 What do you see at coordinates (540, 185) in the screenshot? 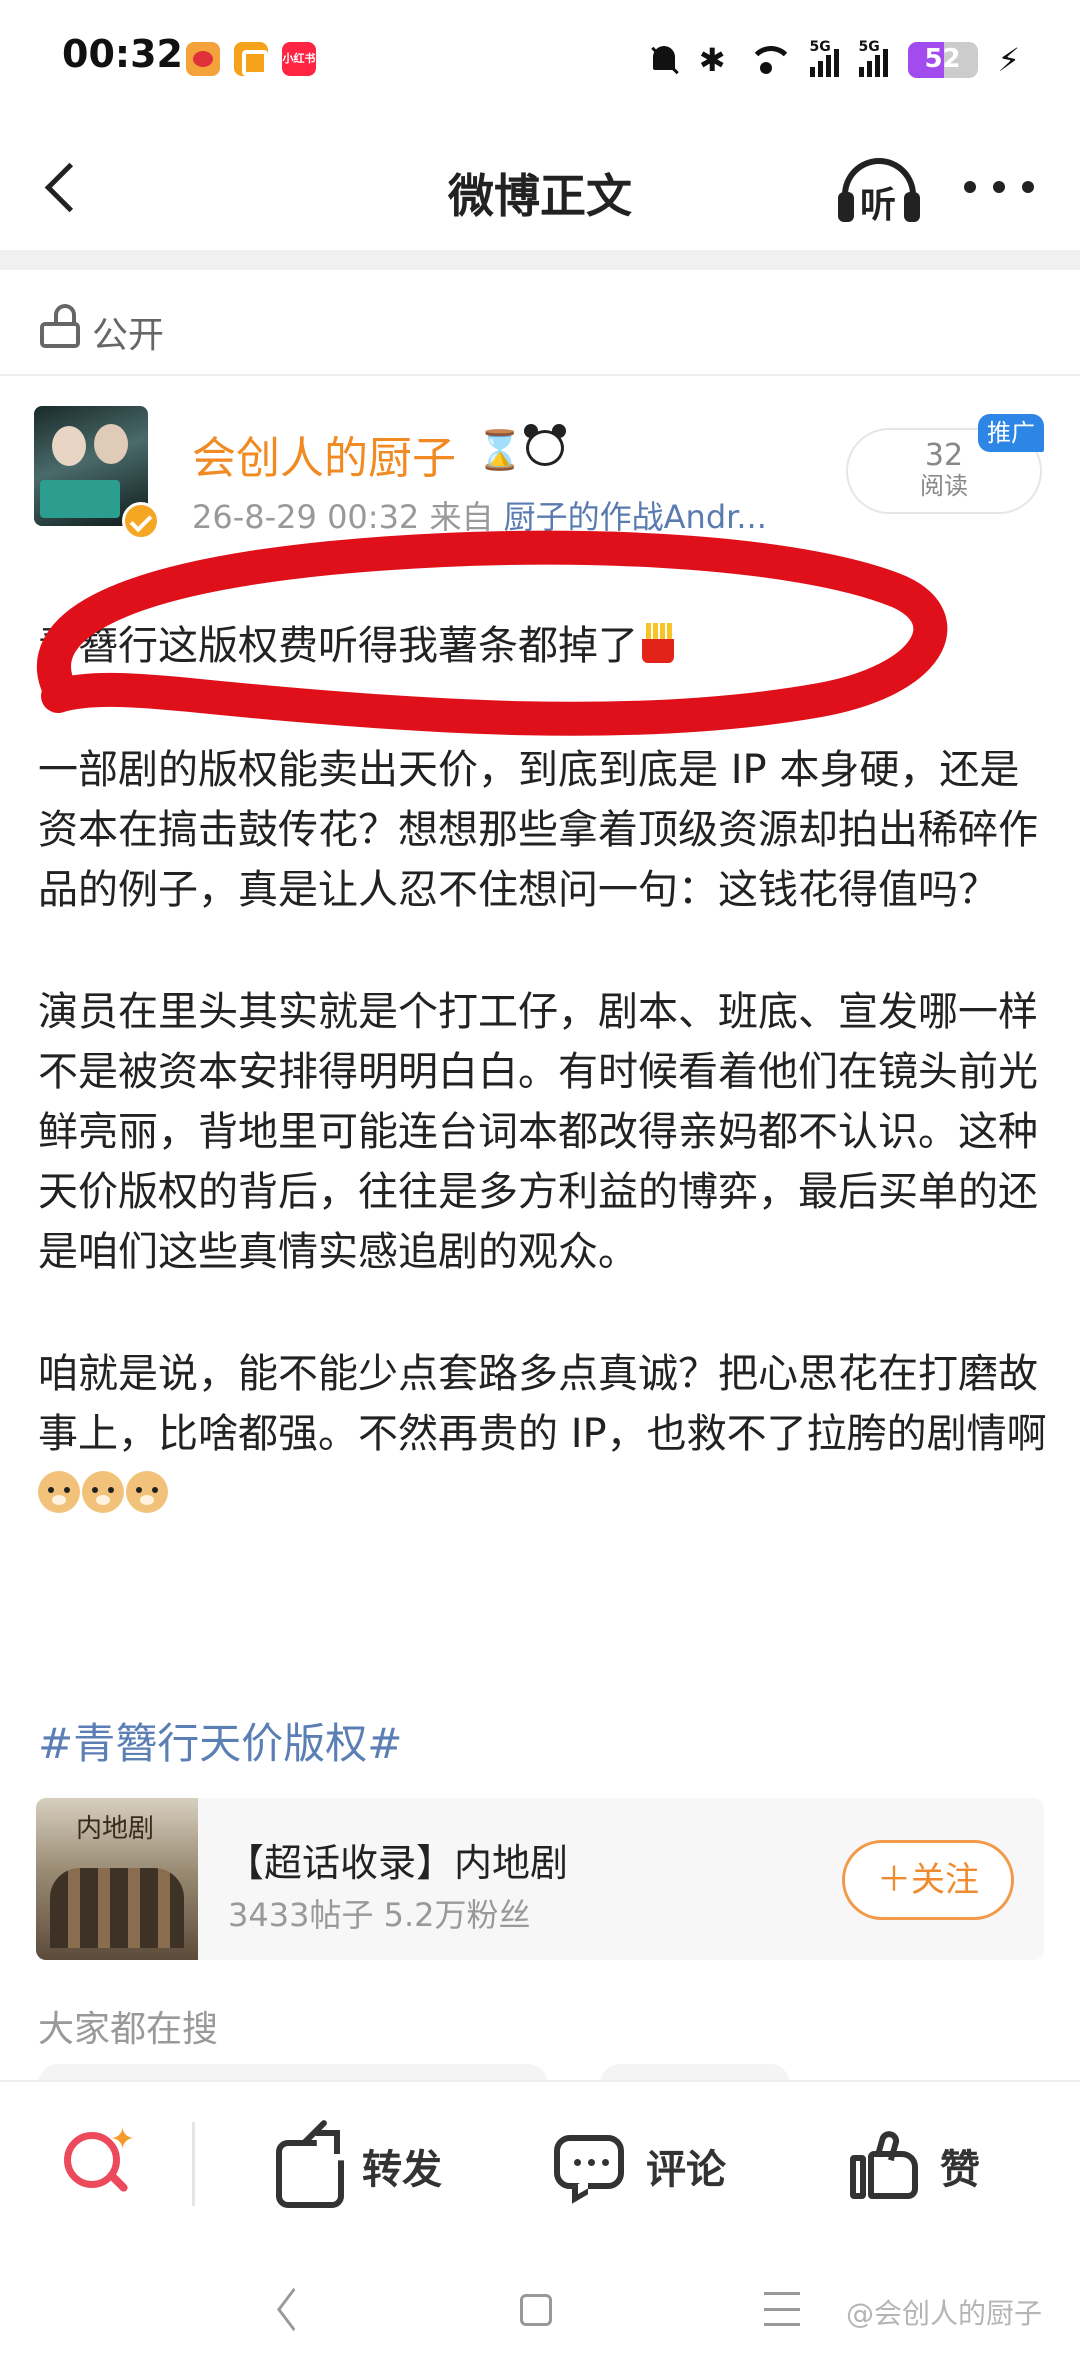
I see `nav-bar: 微博正文 听` at bounding box center [540, 185].